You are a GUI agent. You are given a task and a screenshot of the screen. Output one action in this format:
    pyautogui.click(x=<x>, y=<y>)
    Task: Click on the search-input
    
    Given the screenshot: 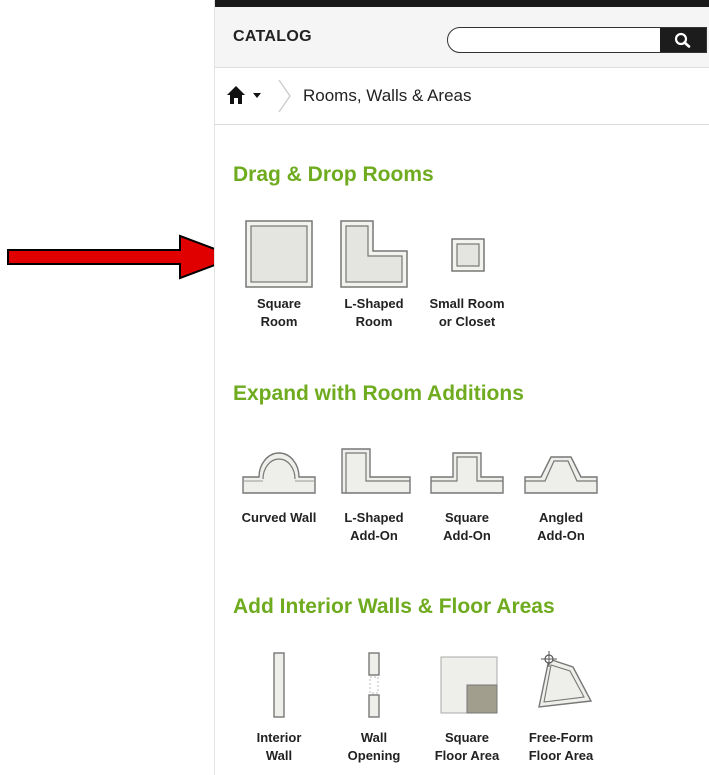 What is the action you would take?
    pyautogui.click(x=558, y=40)
    